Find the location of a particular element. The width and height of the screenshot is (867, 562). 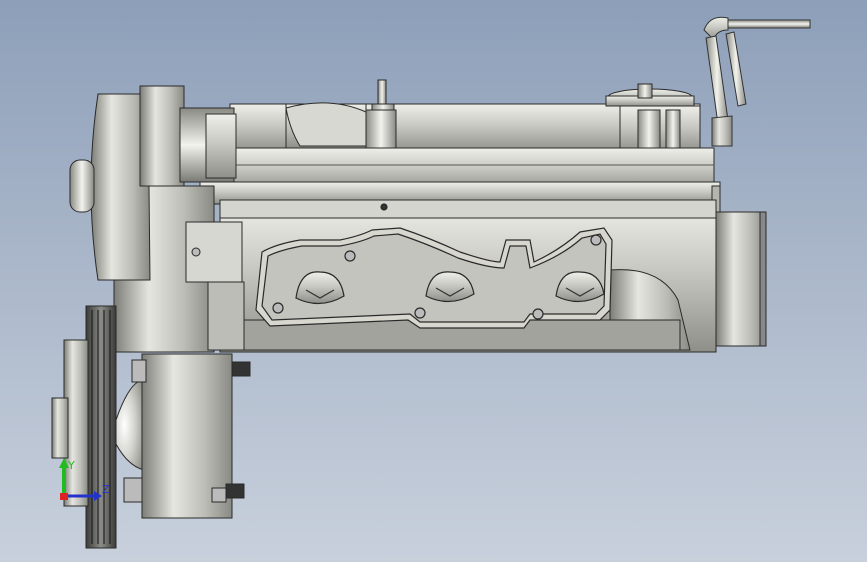

breather-pipe is located at coordinates (757, 81).